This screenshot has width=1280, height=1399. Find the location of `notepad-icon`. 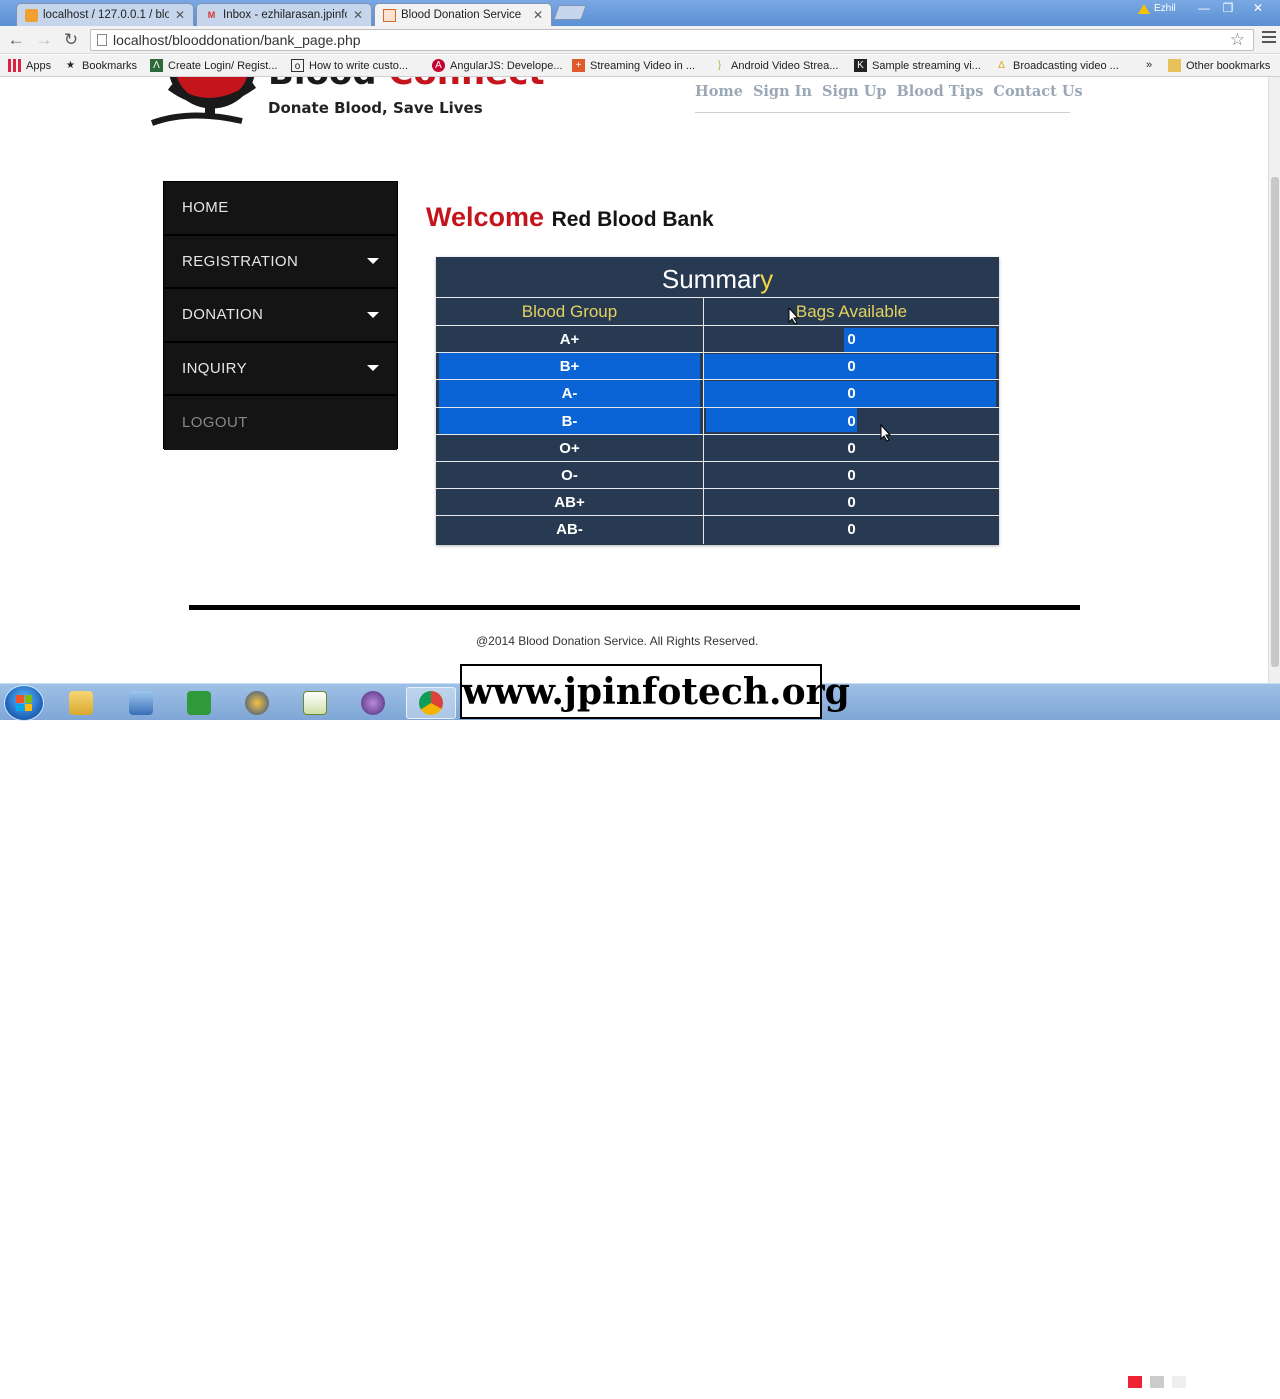

notepad-icon is located at coordinates (315, 703).